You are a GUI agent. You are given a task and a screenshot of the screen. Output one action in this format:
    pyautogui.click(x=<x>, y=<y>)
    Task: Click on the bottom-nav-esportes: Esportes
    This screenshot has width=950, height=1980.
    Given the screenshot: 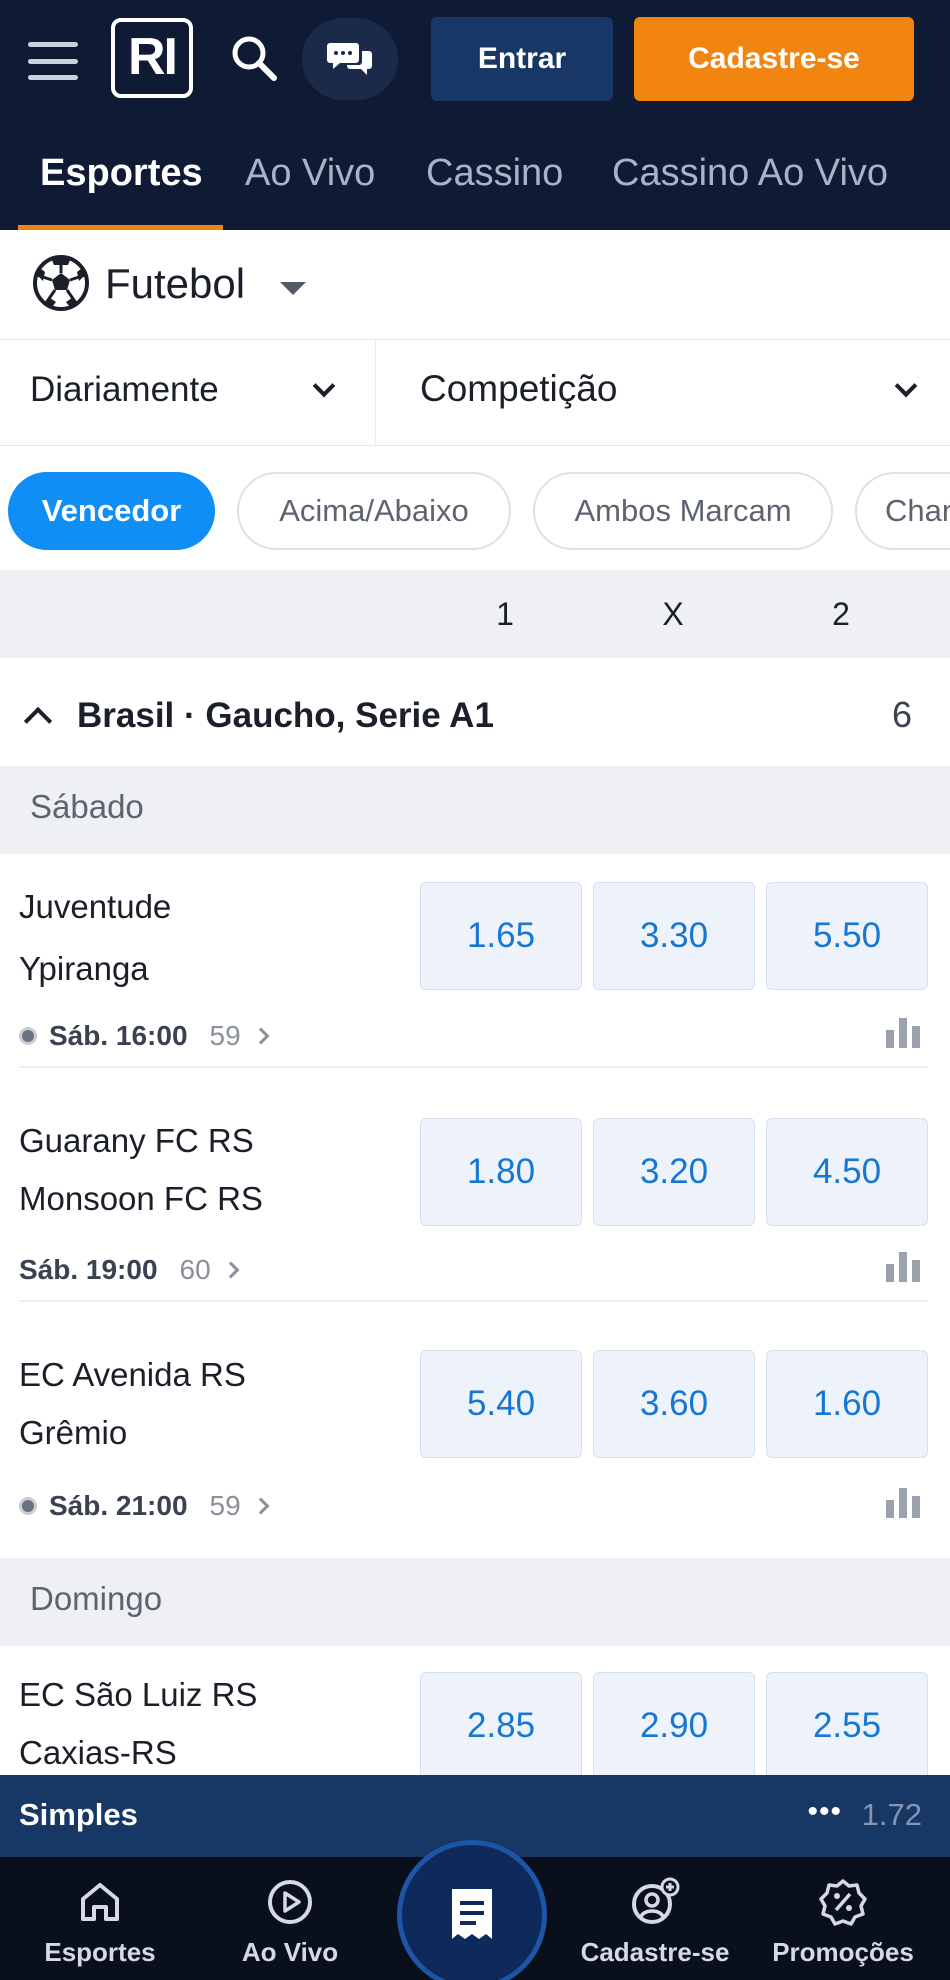 What is the action you would take?
    pyautogui.click(x=100, y=1918)
    